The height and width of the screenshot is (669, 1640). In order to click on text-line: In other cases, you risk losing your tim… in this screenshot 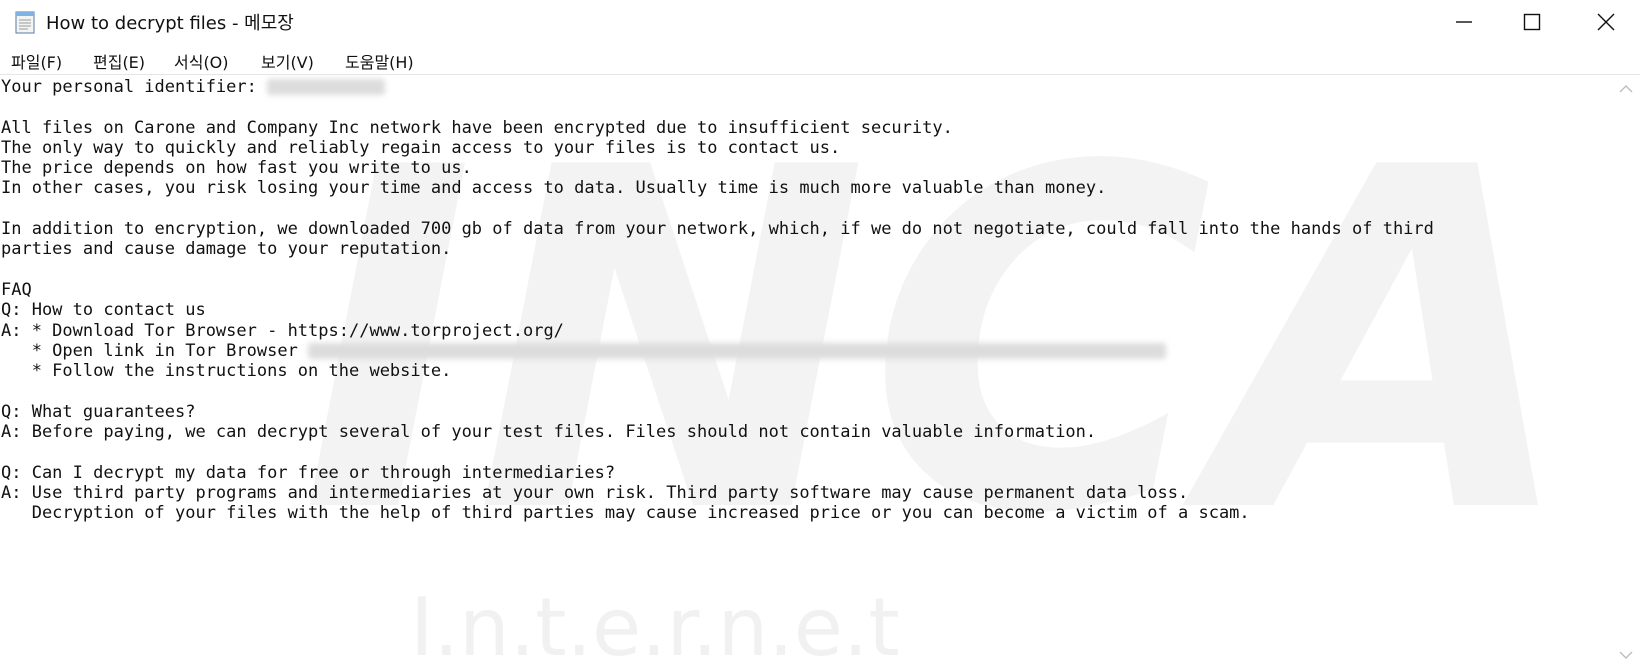, I will do `click(554, 188)`.